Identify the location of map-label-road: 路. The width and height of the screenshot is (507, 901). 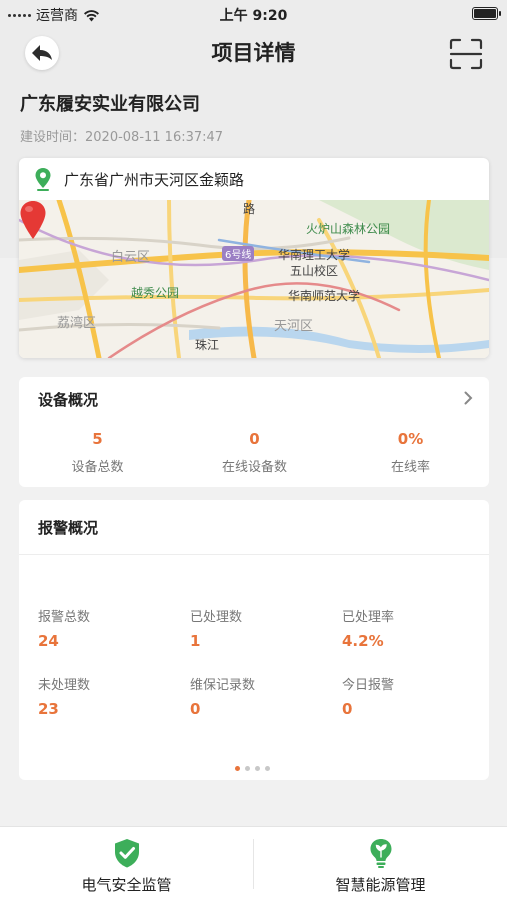
(249, 209).